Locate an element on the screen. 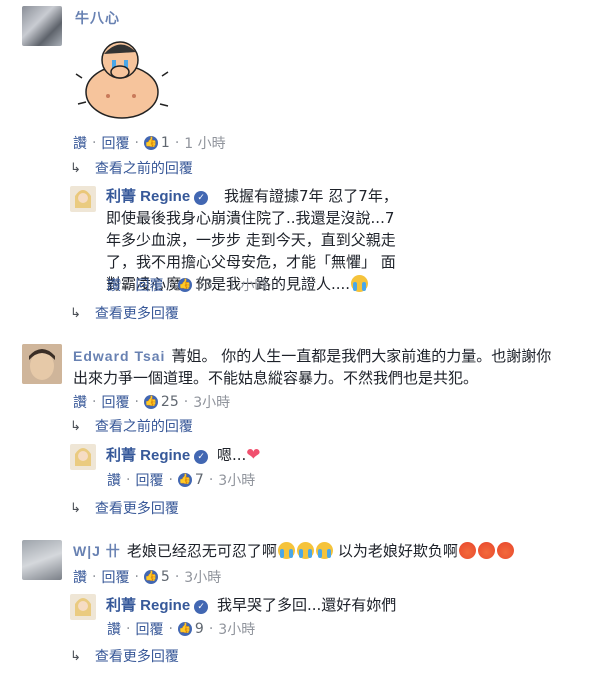 This screenshot has width=590, height=684. like-count: 1 is located at coordinates (165, 143).